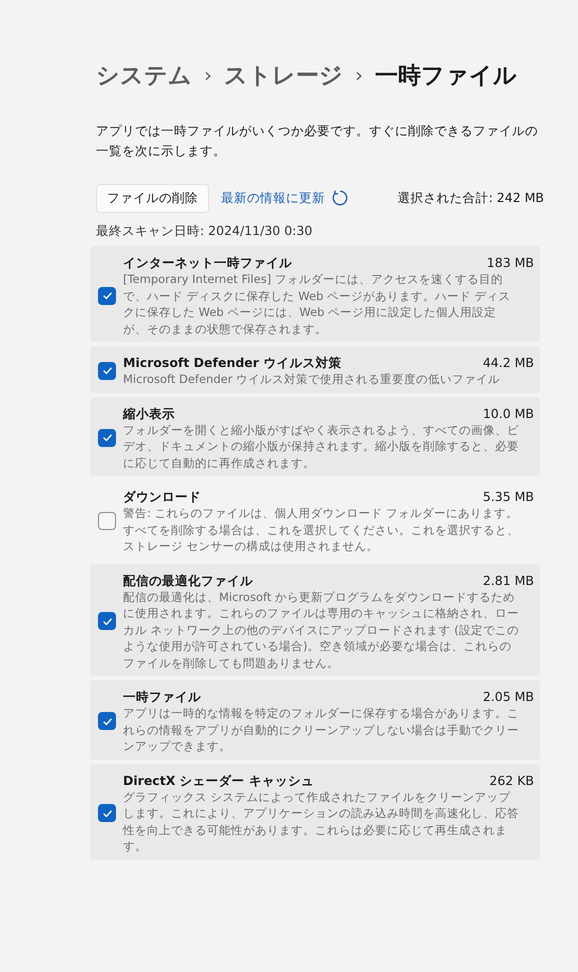  What do you see at coordinates (312, 379) in the screenshot?
I see `category-description: Microsoft Defender ウイルス対策で使用される重要度の低いファイル` at bounding box center [312, 379].